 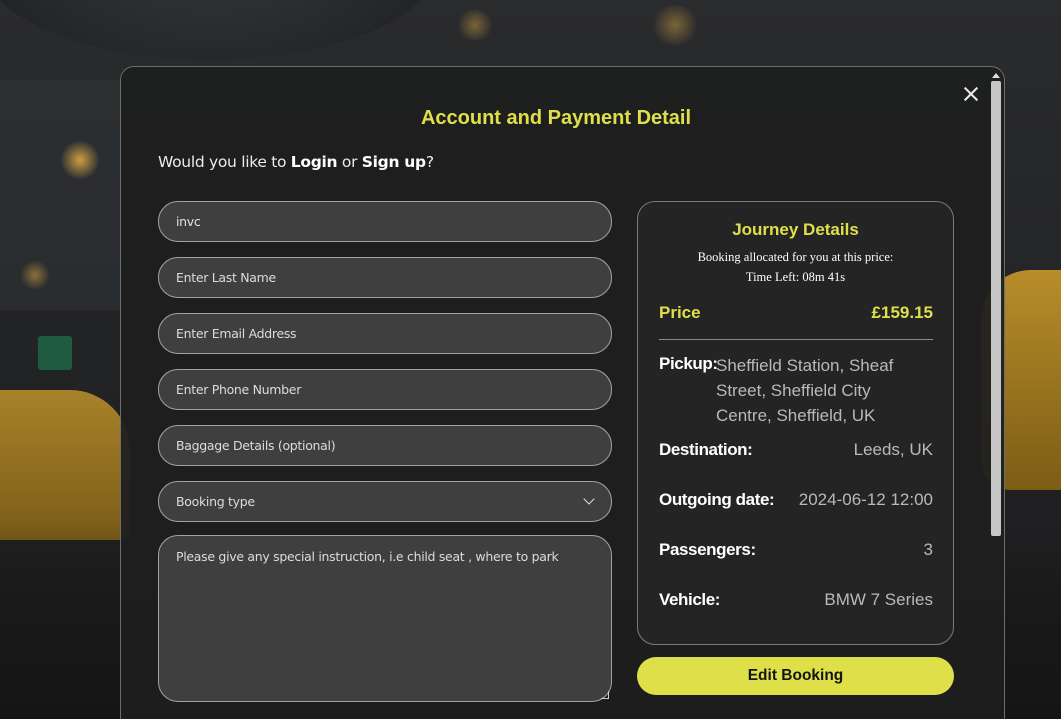 What do you see at coordinates (902, 312) in the screenshot?
I see `price-value: £159.15` at bounding box center [902, 312].